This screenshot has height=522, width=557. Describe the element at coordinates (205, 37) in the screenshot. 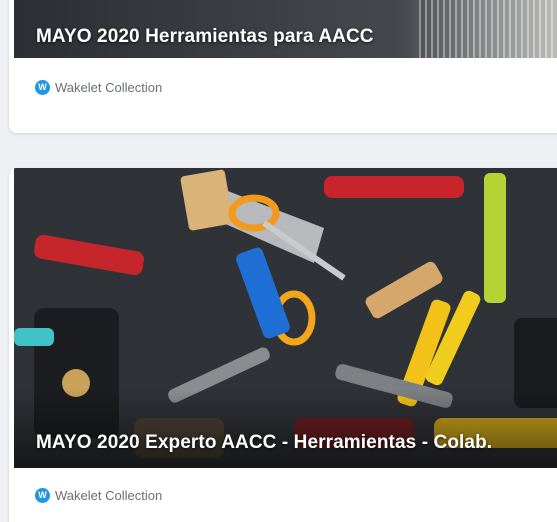

I see `collection-title: MAYO 2020 Herramientas para AACC` at that location.